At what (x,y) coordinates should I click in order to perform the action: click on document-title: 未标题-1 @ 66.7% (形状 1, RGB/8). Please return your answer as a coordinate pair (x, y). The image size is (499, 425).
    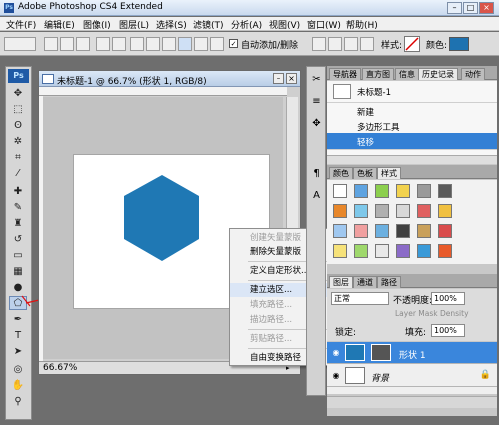
    Looking at the image, I should click on (132, 82).